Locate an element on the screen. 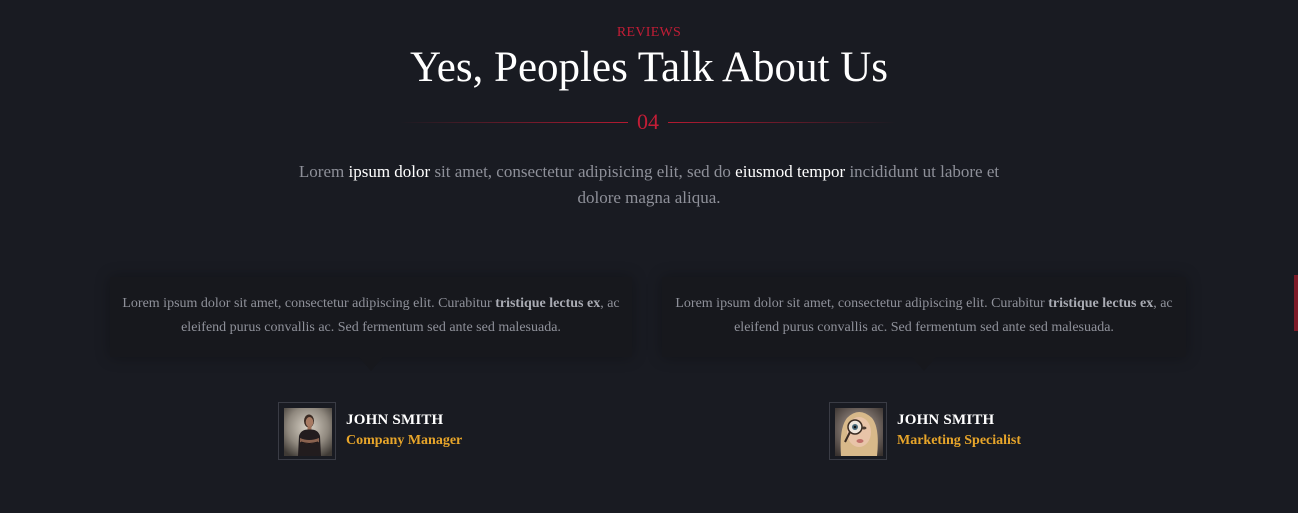  page-title: Yes, Peoples Talk About Us is located at coordinates (649, 67).